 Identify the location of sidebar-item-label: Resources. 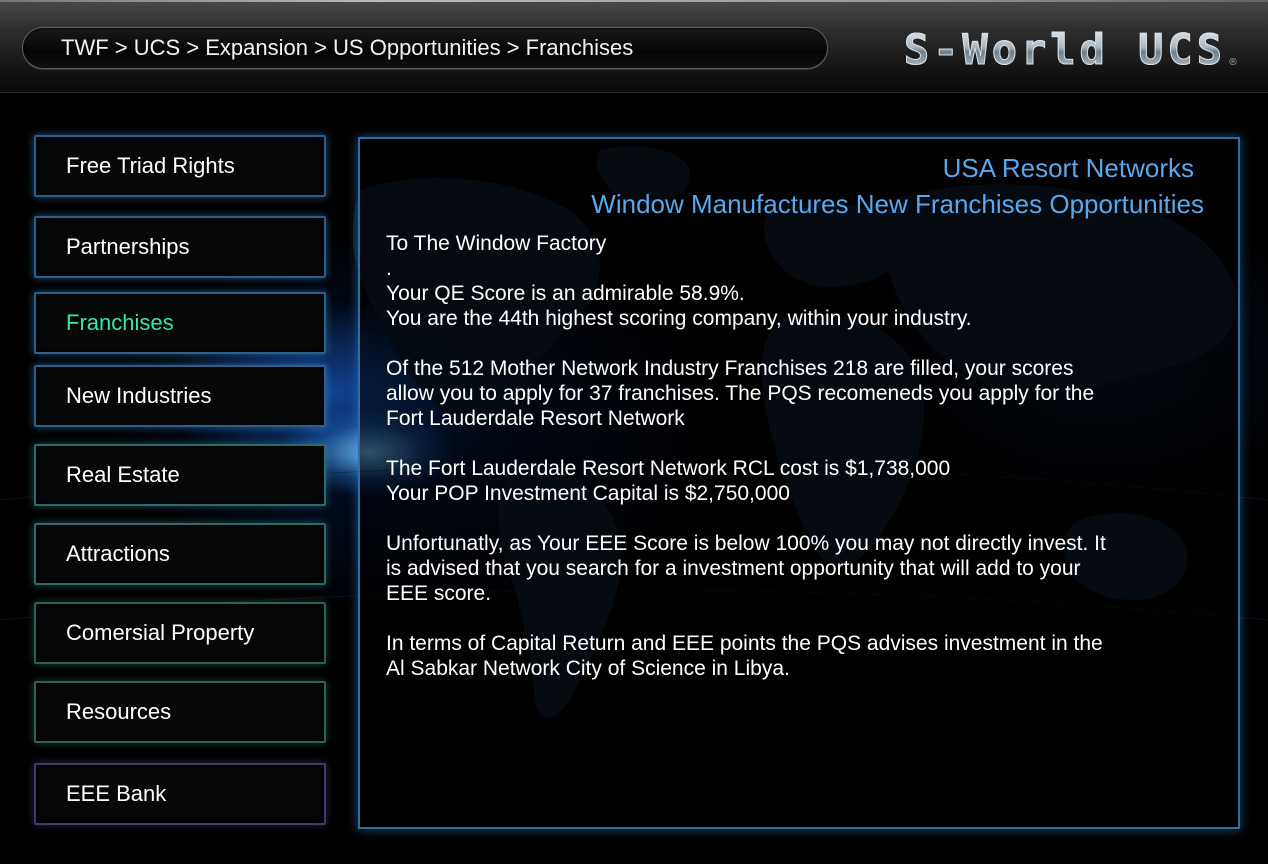
(119, 711).